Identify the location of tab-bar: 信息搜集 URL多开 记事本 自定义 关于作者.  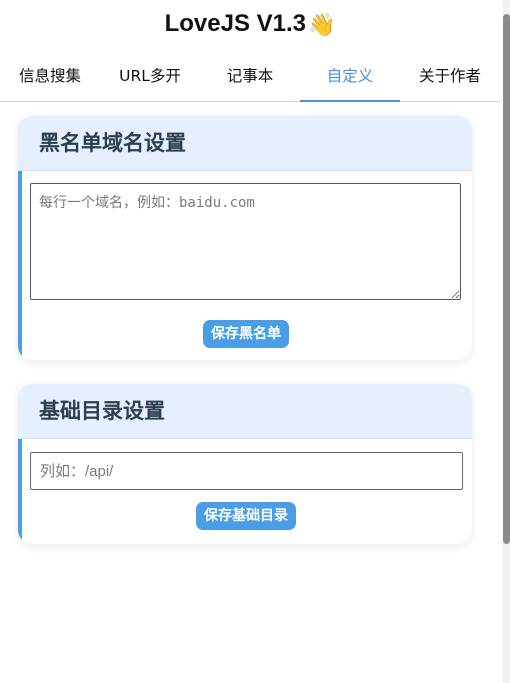
(250, 77).